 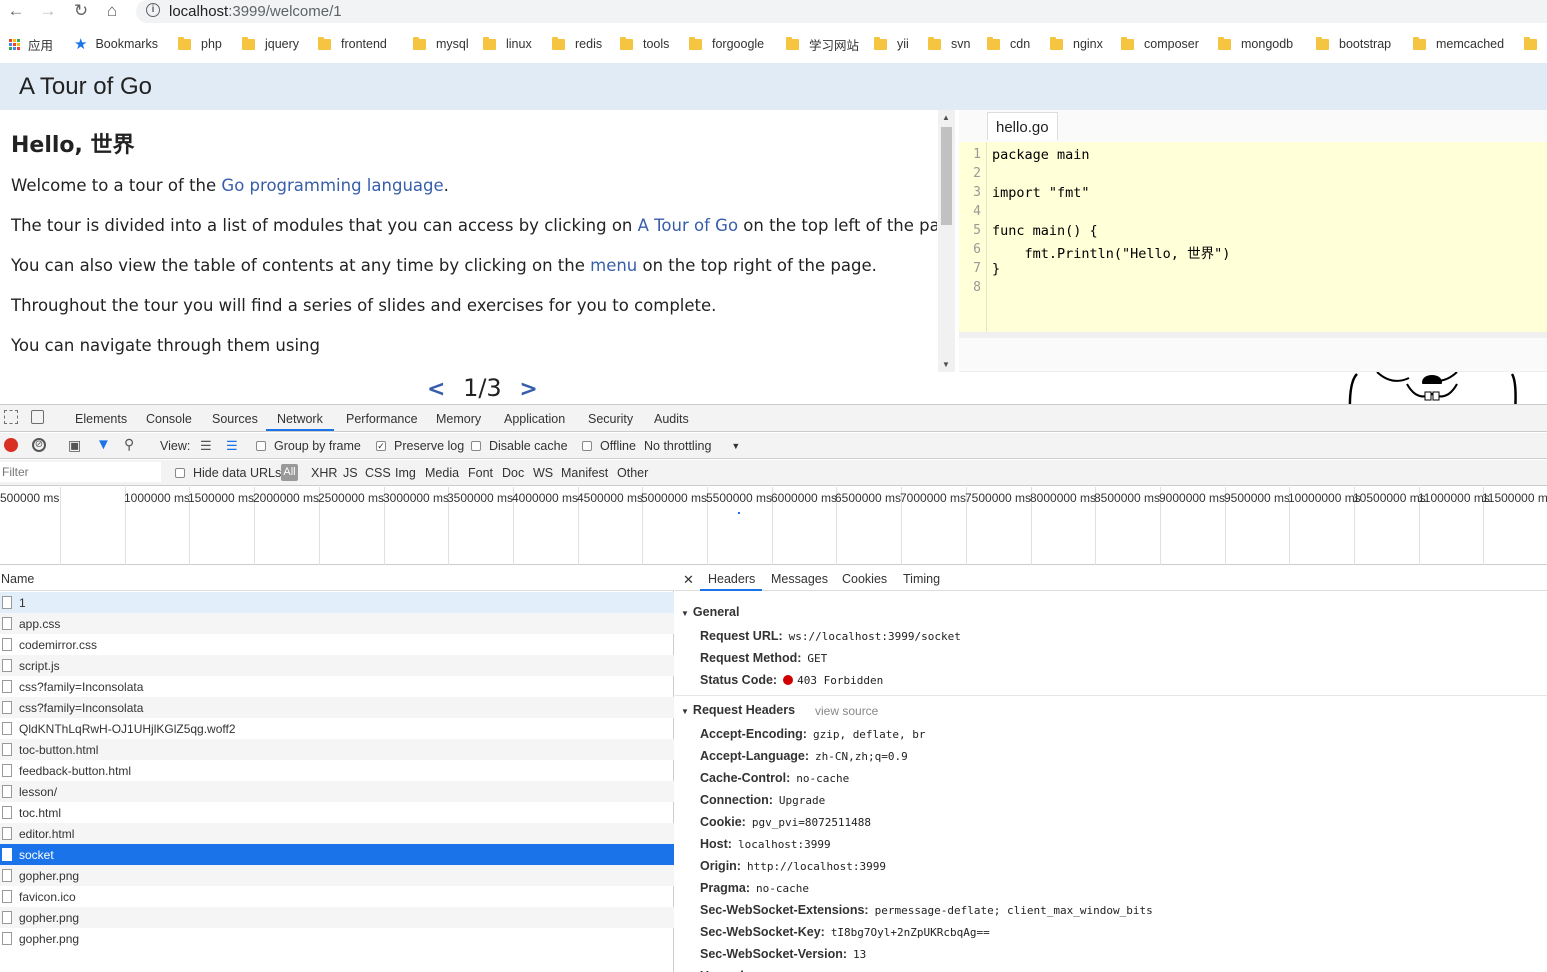 What do you see at coordinates (228, 473) in the screenshot?
I see `hide-data-urls-checkbox: Hide data URLs` at bounding box center [228, 473].